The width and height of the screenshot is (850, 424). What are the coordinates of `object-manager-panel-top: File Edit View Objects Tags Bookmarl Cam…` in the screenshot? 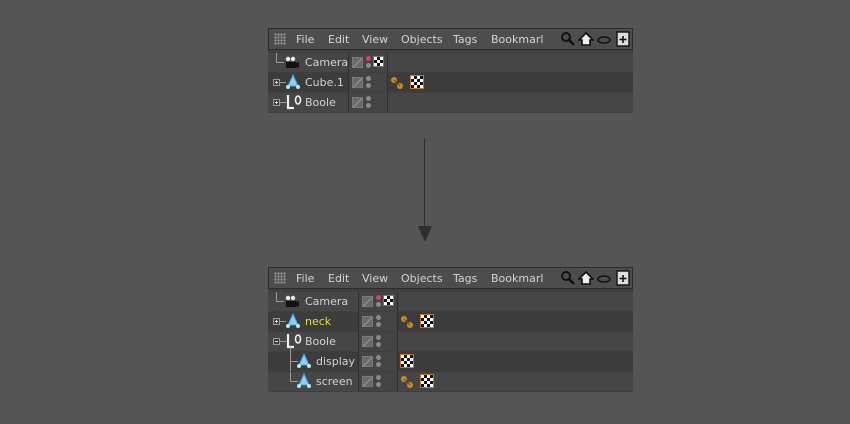 It's located at (450, 70).